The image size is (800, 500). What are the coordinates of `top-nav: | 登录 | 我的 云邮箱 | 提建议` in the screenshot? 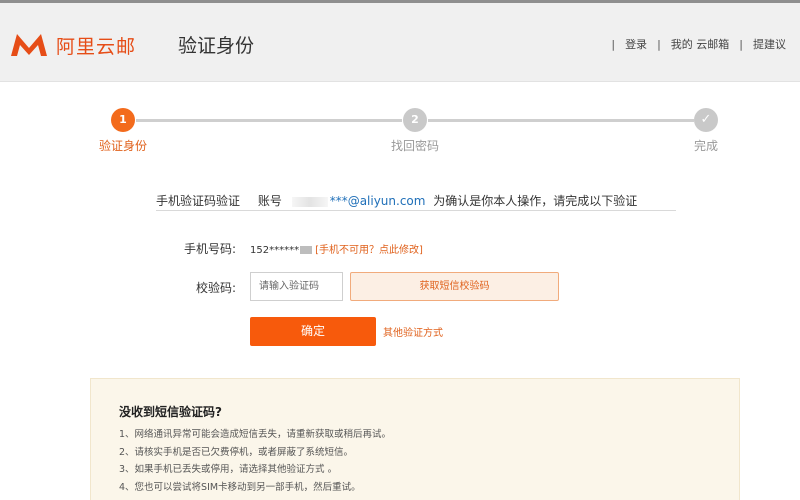 It's located at (693, 44).